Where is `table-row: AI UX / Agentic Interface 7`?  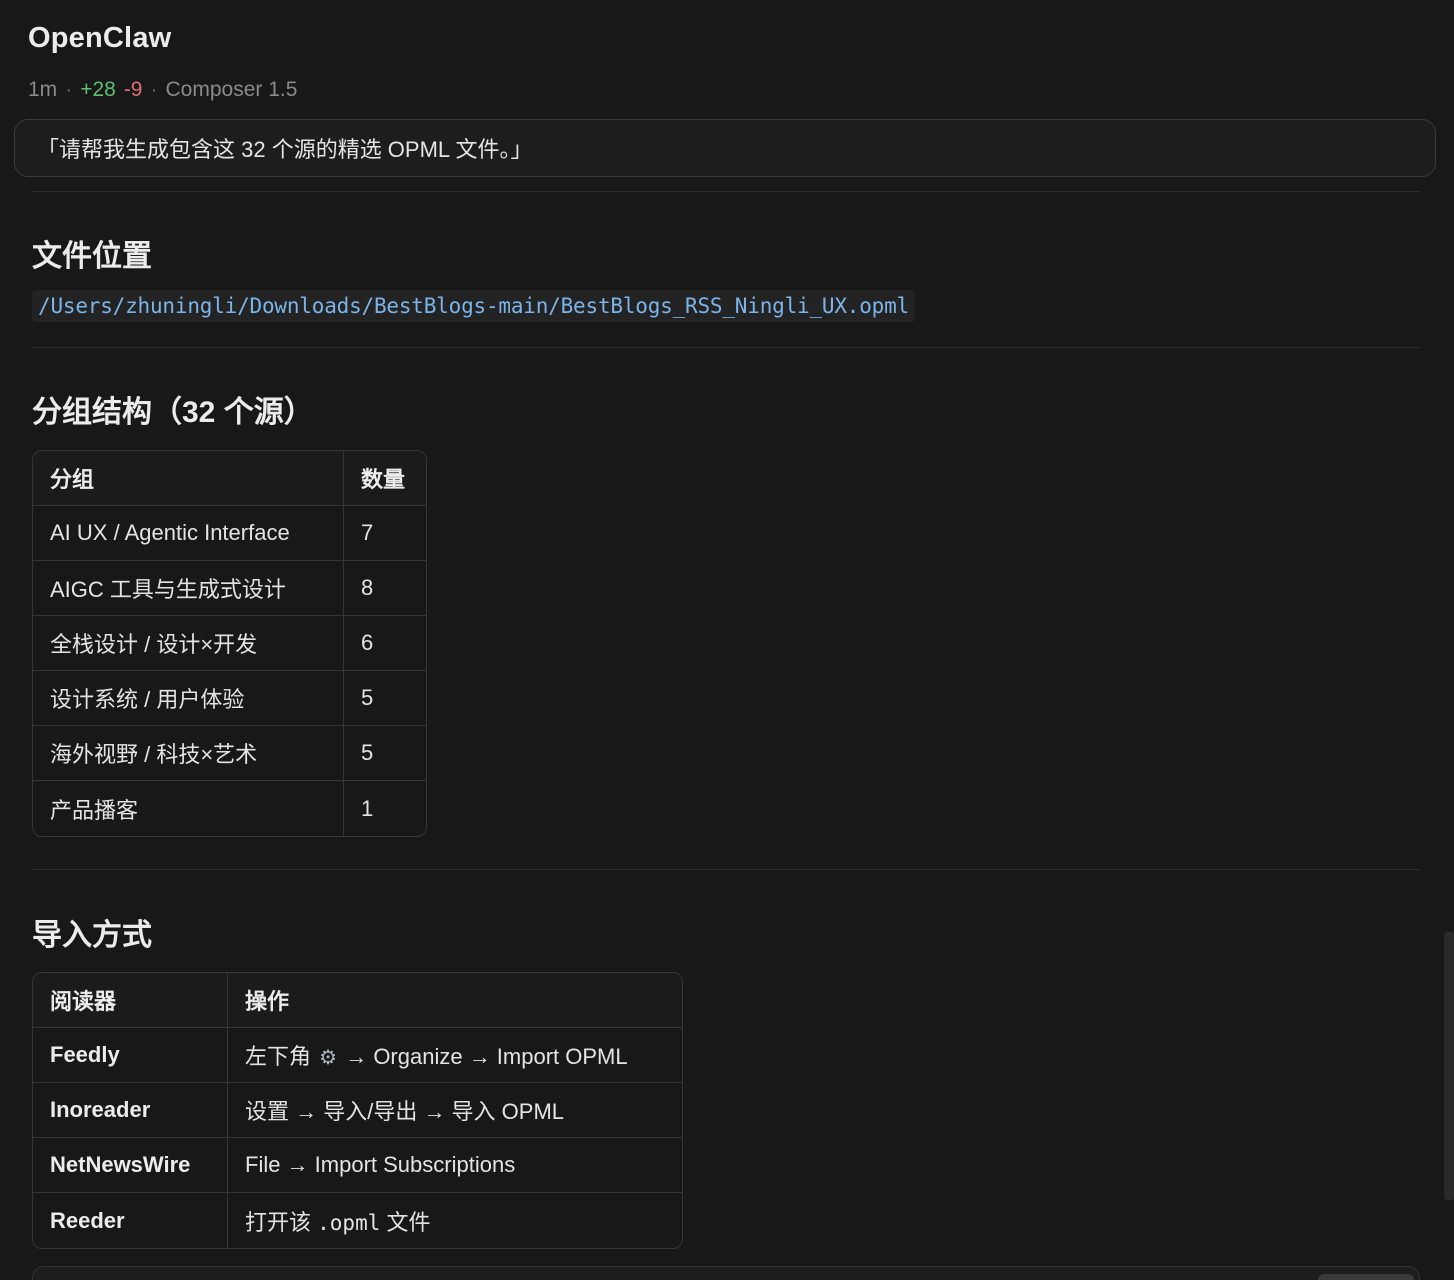 table-row: AI UX / Agentic Interface 7 is located at coordinates (229, 533).